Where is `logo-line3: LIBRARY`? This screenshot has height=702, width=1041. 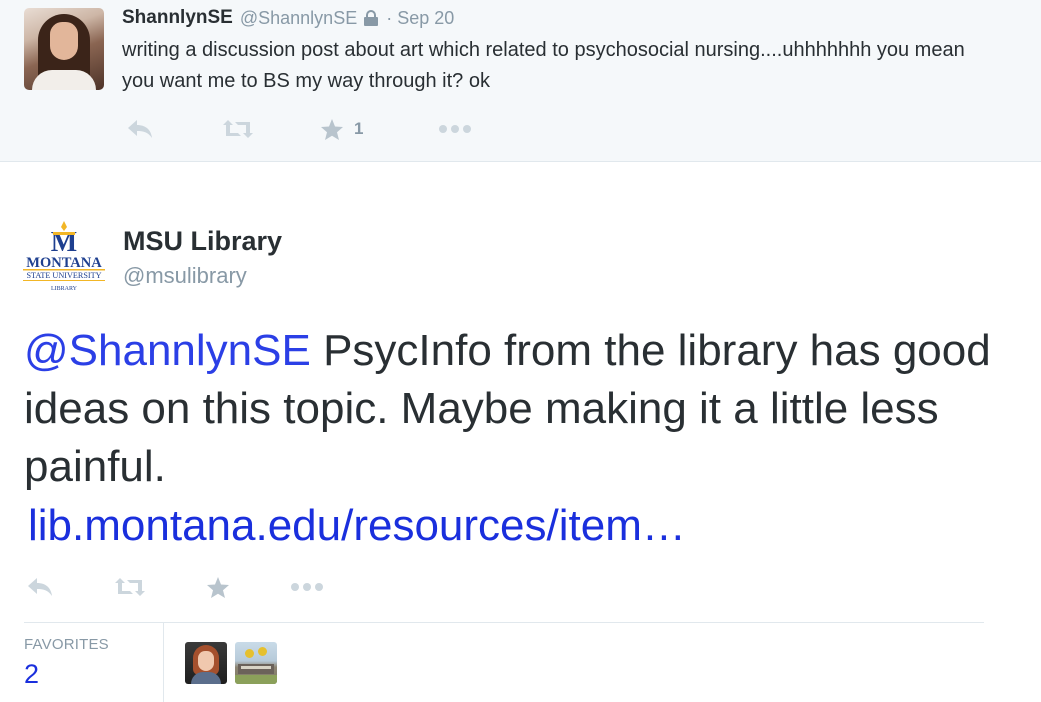 logo-line3: LIBRARY is located at coordinates (64, 289).